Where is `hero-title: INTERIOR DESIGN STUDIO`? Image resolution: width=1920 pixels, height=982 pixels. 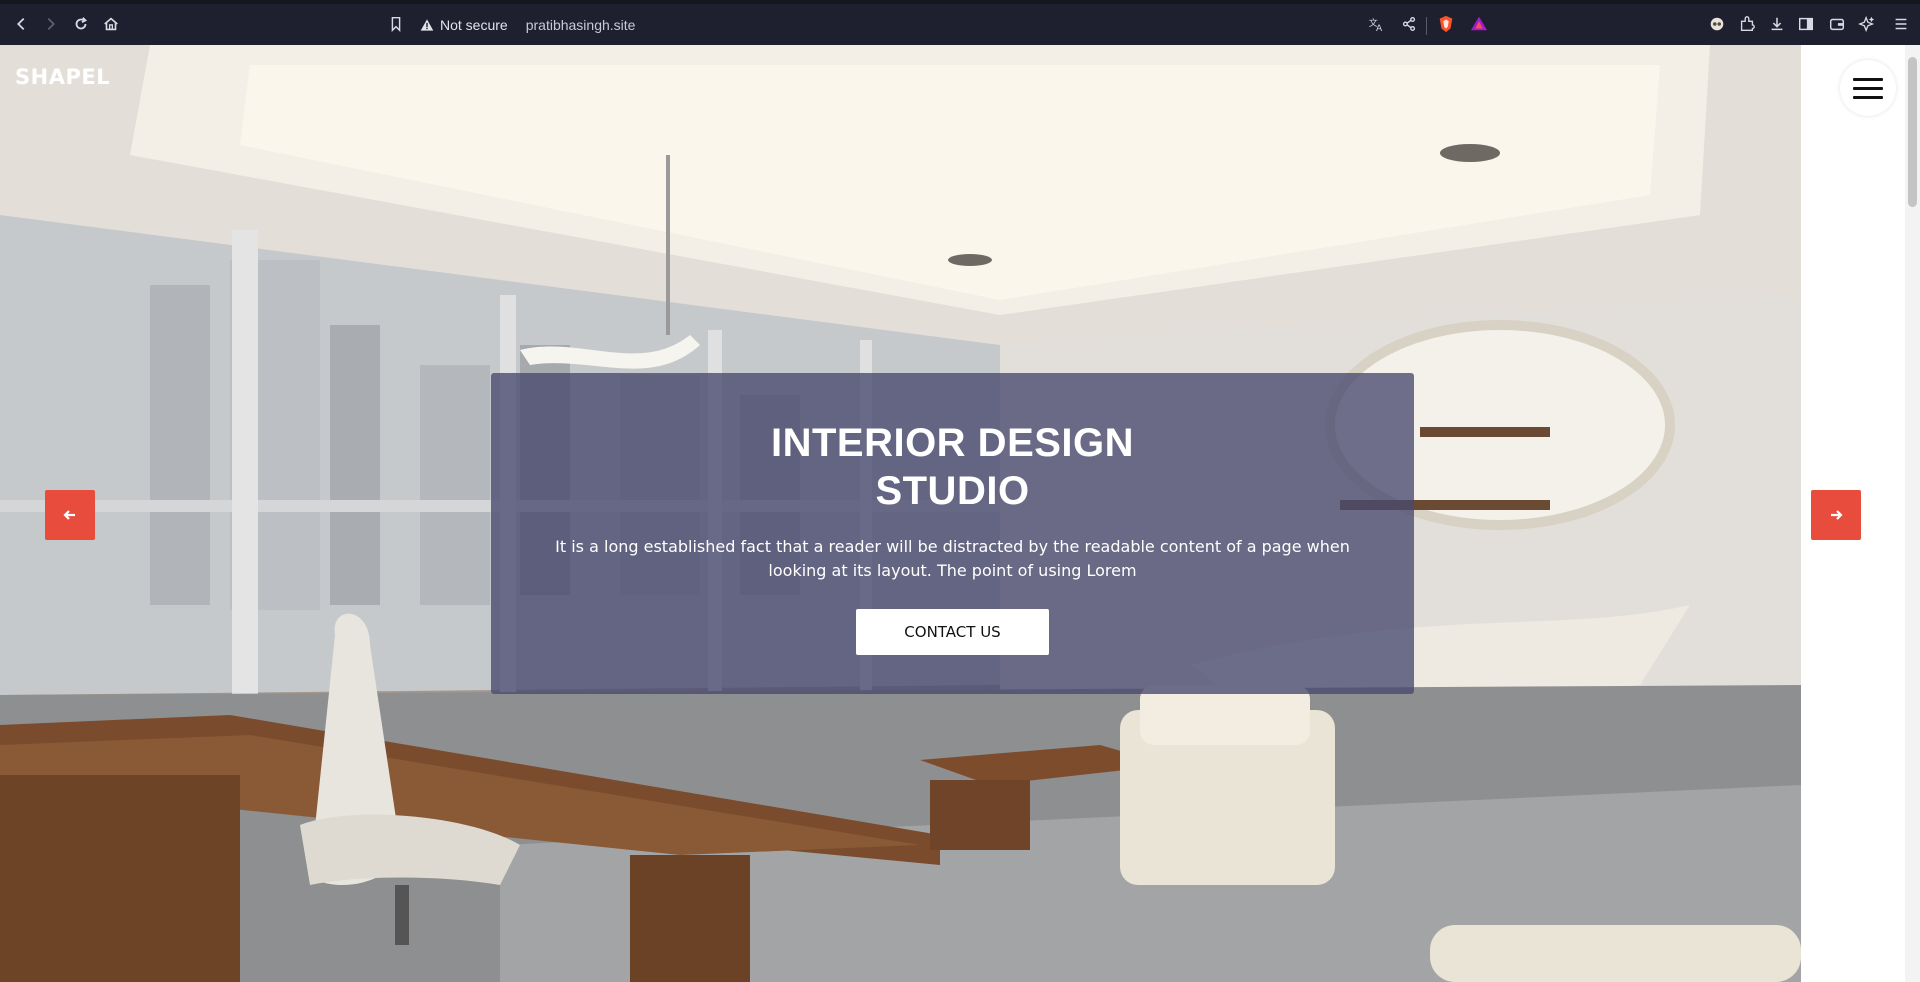 hero-title: INTERIOR DESIGN STUDIO is located at coordinates (952, 467).